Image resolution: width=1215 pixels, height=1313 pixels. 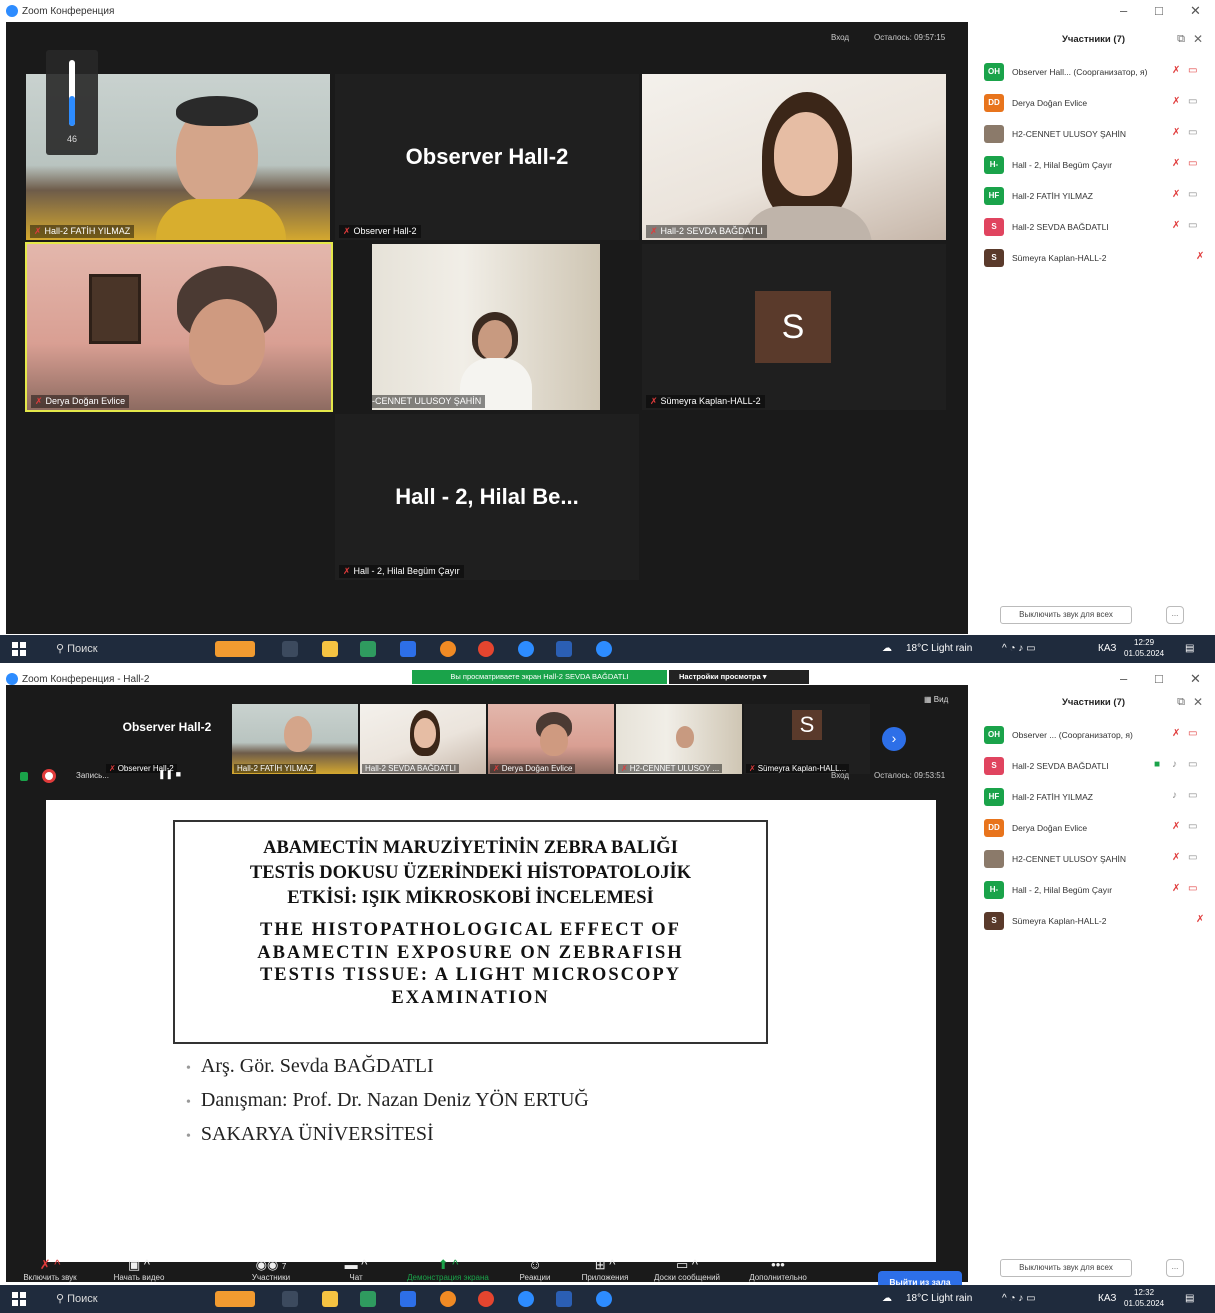 I want to click on participant-name: Hall - 2, Hilal Begüm Çayır, so click(x=1062, y=890).